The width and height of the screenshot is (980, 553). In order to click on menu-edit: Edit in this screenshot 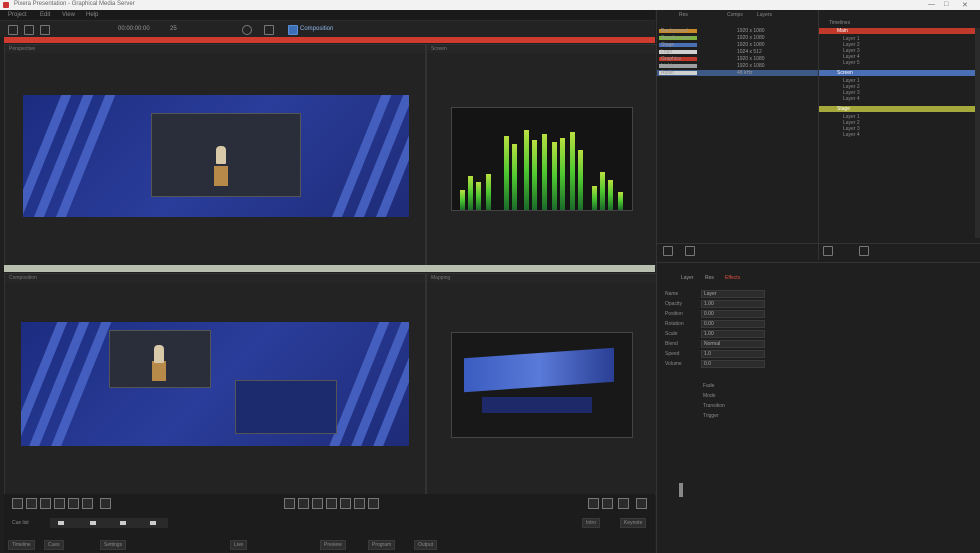, I will do `click(45, 15)`.